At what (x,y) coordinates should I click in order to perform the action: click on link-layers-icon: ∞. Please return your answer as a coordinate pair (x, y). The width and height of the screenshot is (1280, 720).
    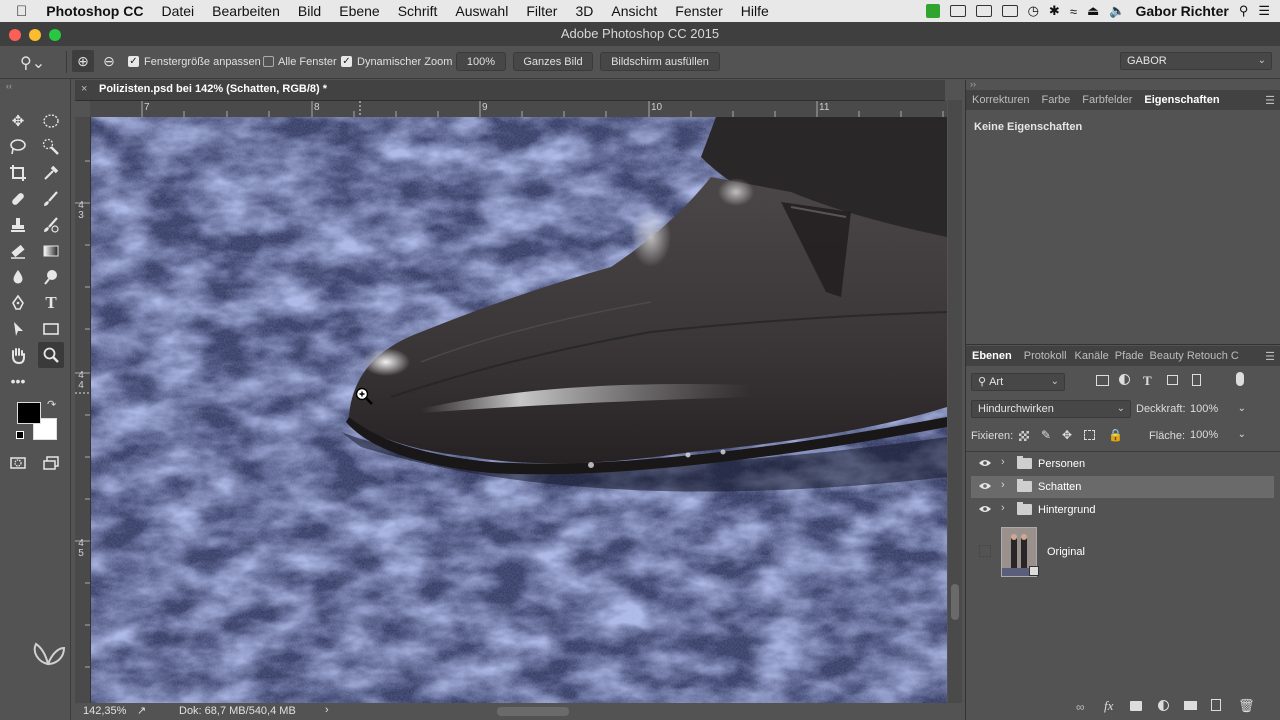
    Looking at the image, I should click on (1080, 707).